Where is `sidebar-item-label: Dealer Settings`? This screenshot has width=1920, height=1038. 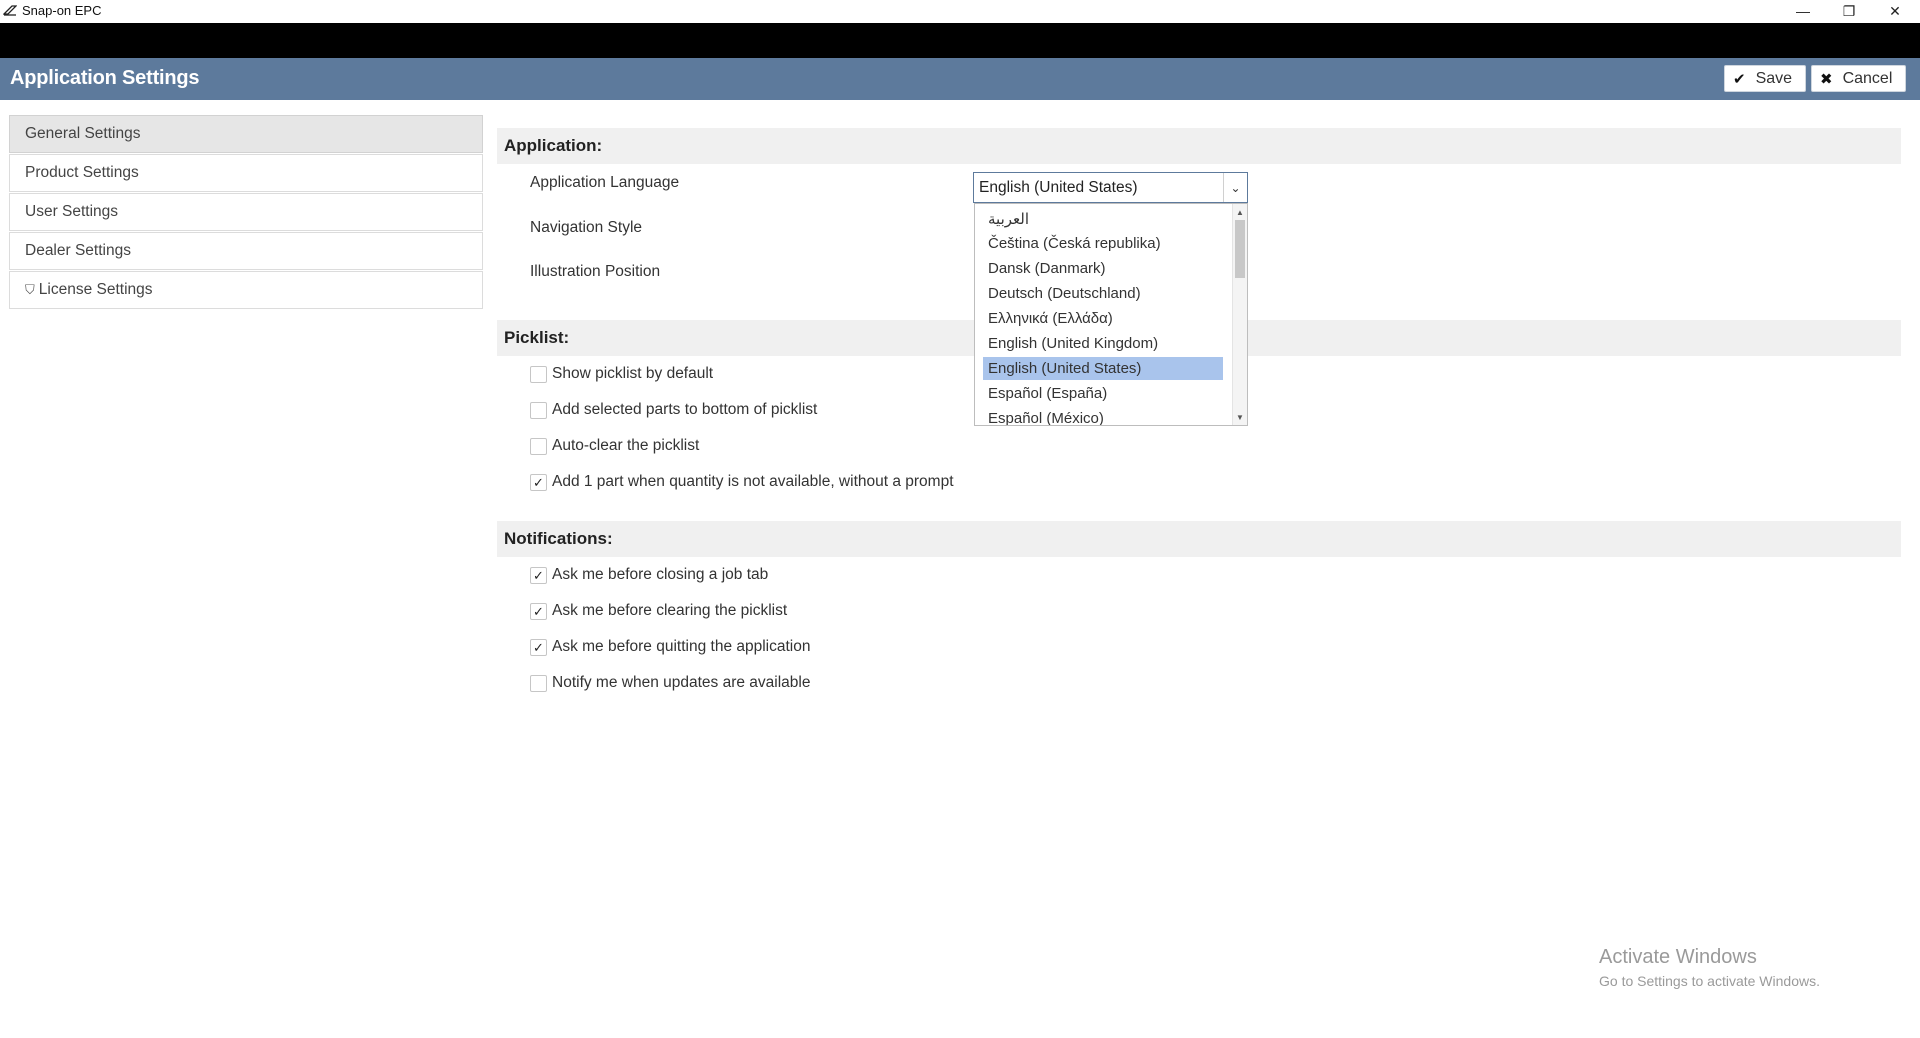
sidebar-item-label: Dealer Settings is located at coordinates (78, 250).